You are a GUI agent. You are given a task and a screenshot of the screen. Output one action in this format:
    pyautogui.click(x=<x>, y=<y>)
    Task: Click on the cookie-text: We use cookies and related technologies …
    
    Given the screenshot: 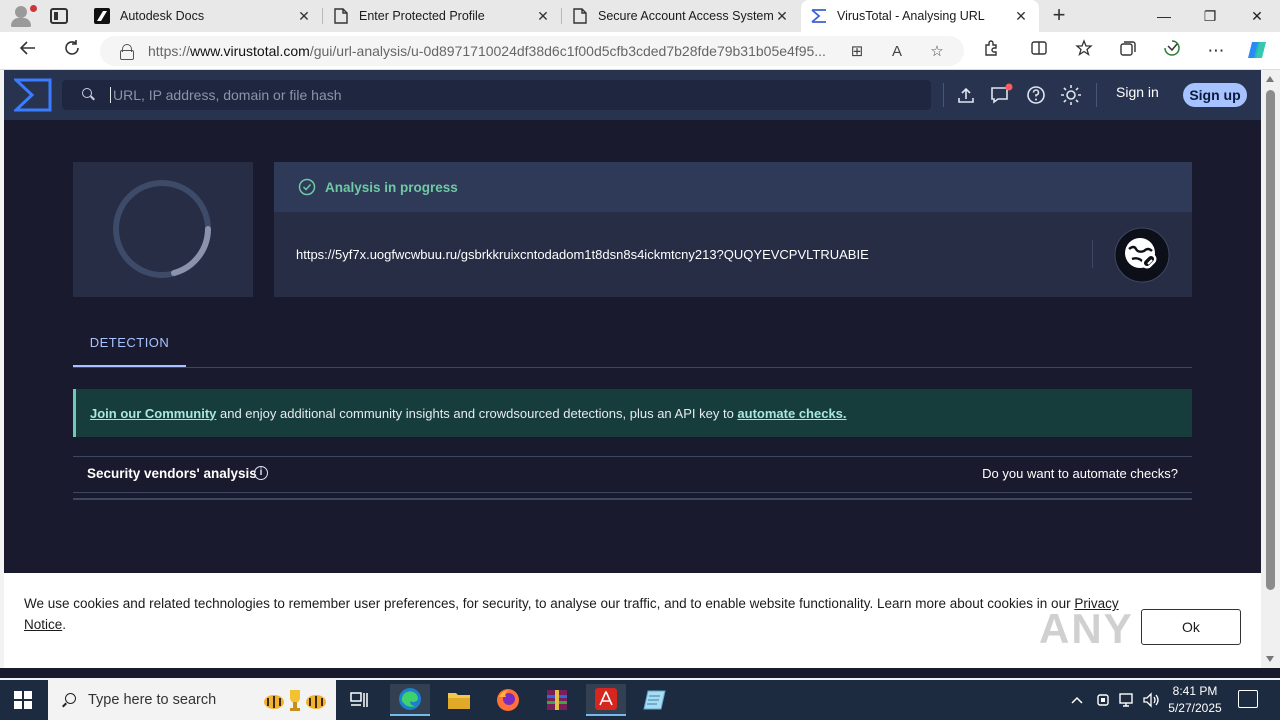 What is the action you would take?
    pyautogui.click(x=571, y=614)
    